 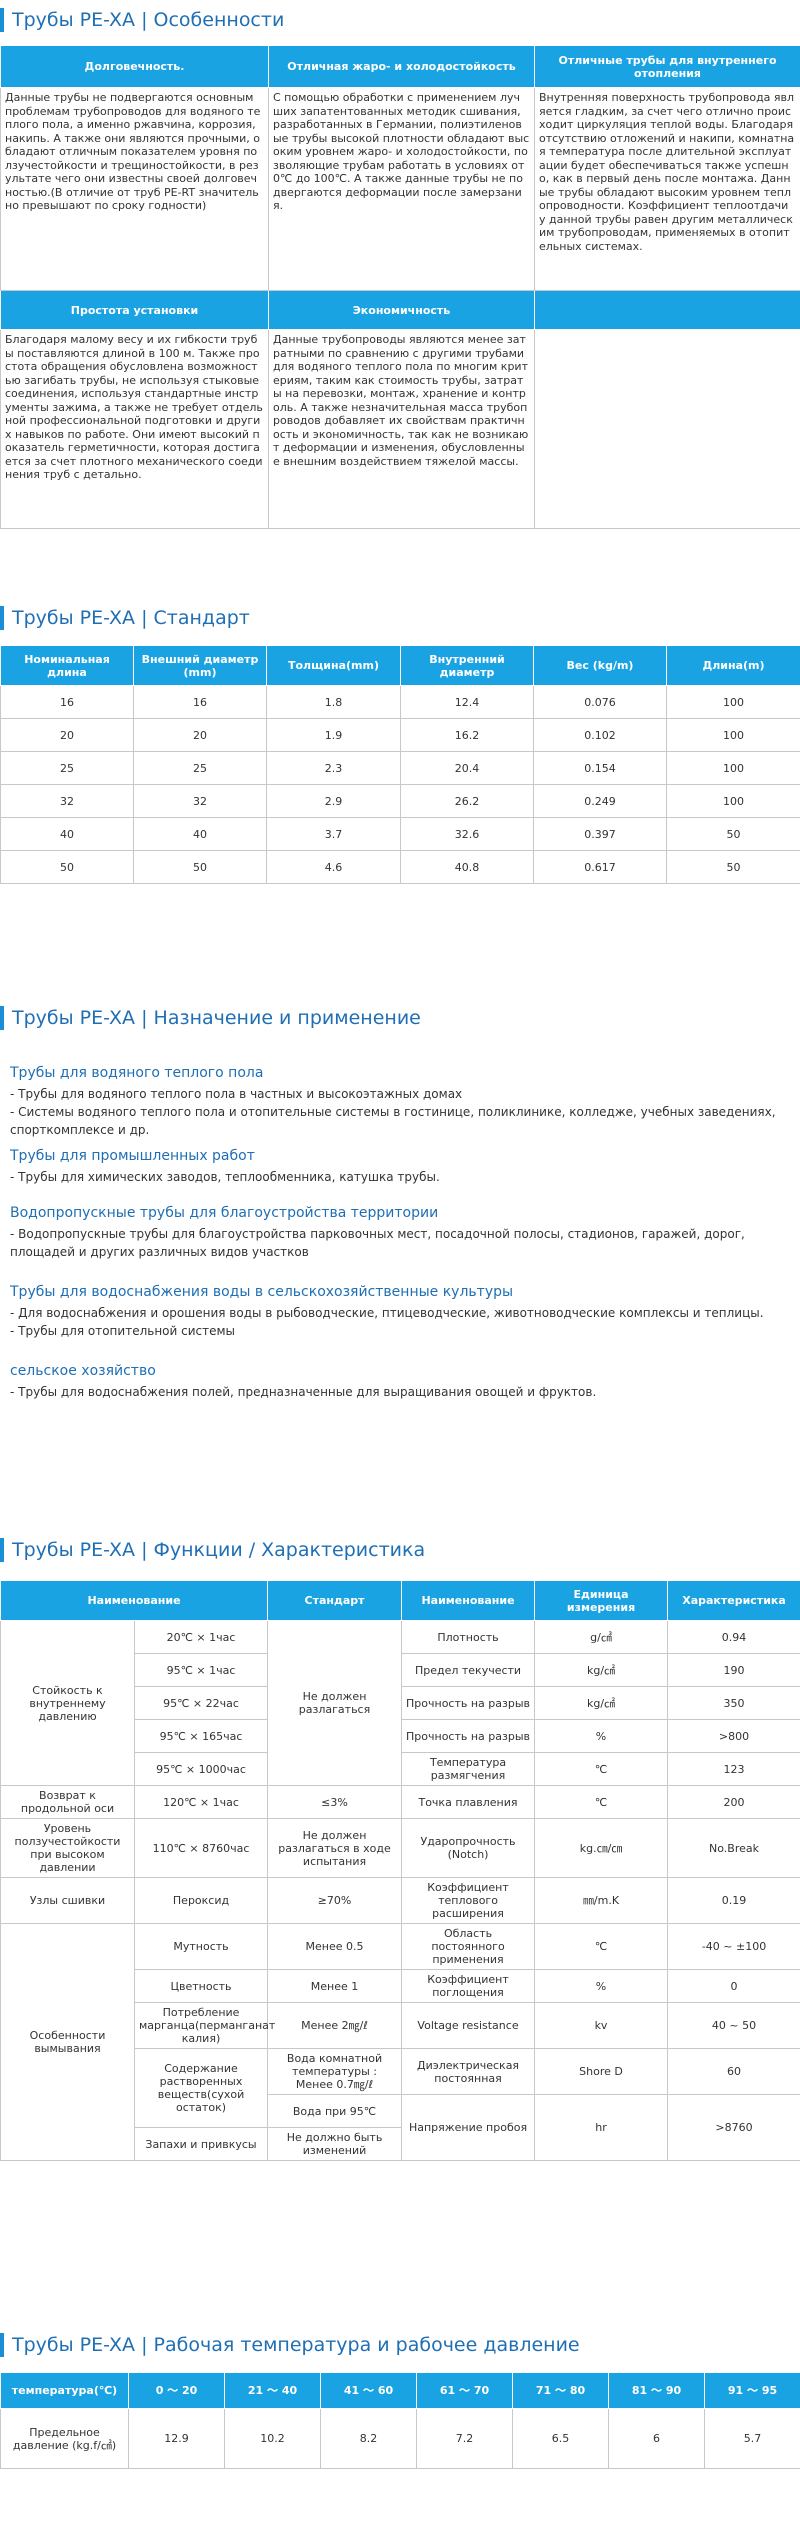 I want to click on cell-prop: Коэффициент поглощения, so click(x=468, y=1986).